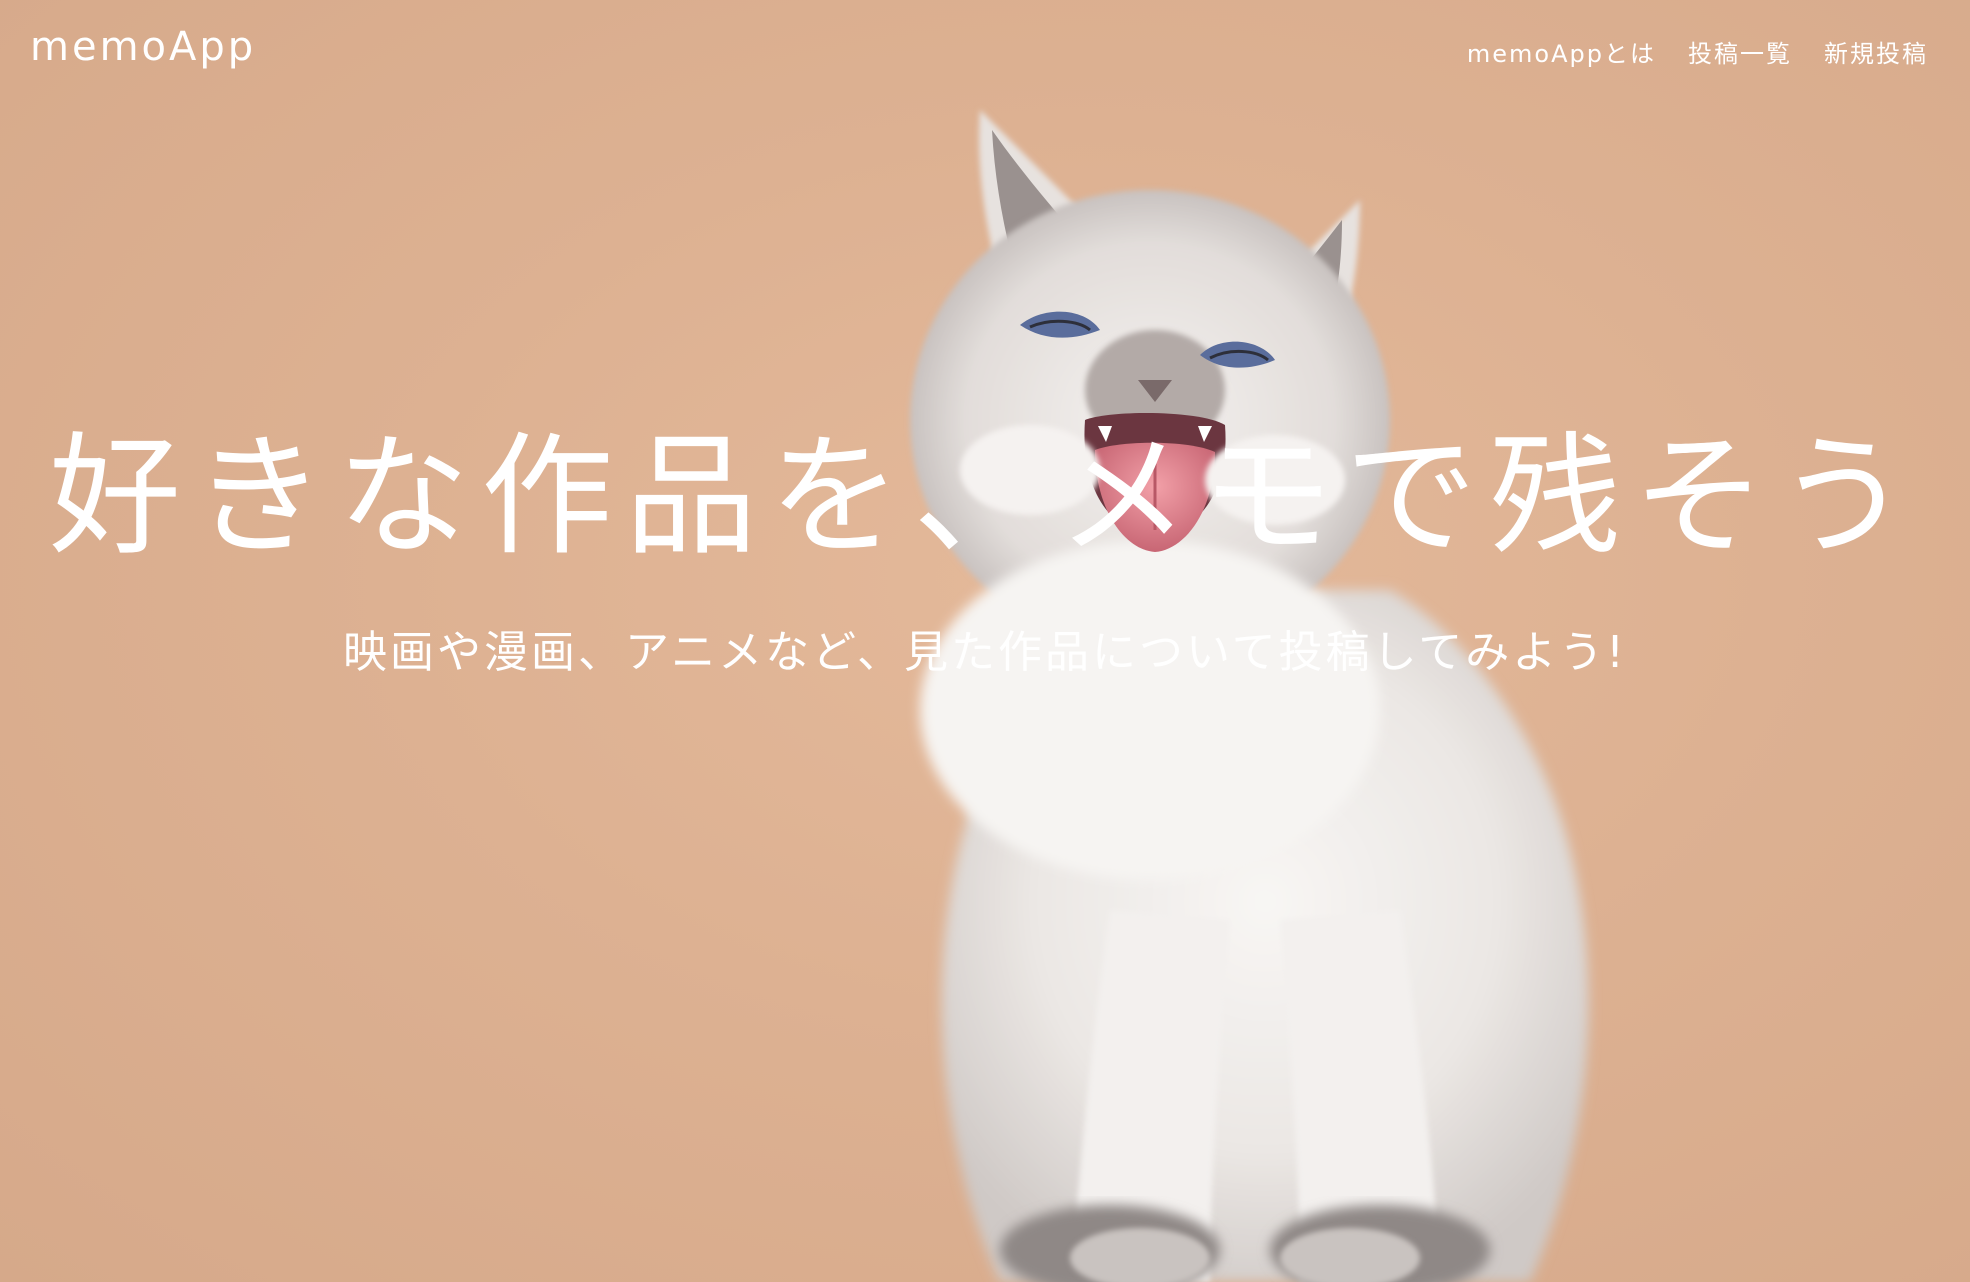 This screenshot has height=1282, width=1970. What do you see at coordinates (985, 652) in the screenshot?
I see `hero-subline: 映画や漫画、アニメなど、見た作品について投稿してみよう!` at bounding box center [985, 652].